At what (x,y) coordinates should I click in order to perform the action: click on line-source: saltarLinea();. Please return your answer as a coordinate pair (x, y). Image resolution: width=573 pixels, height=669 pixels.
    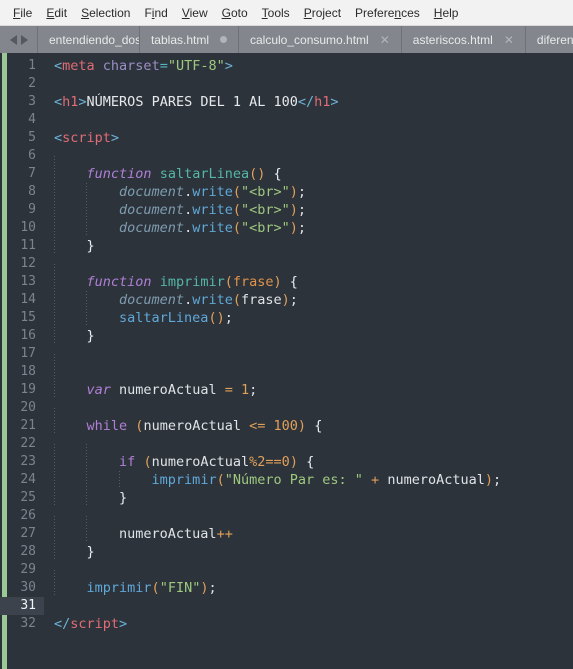
    Looking at the image, I should click on (308, 318).